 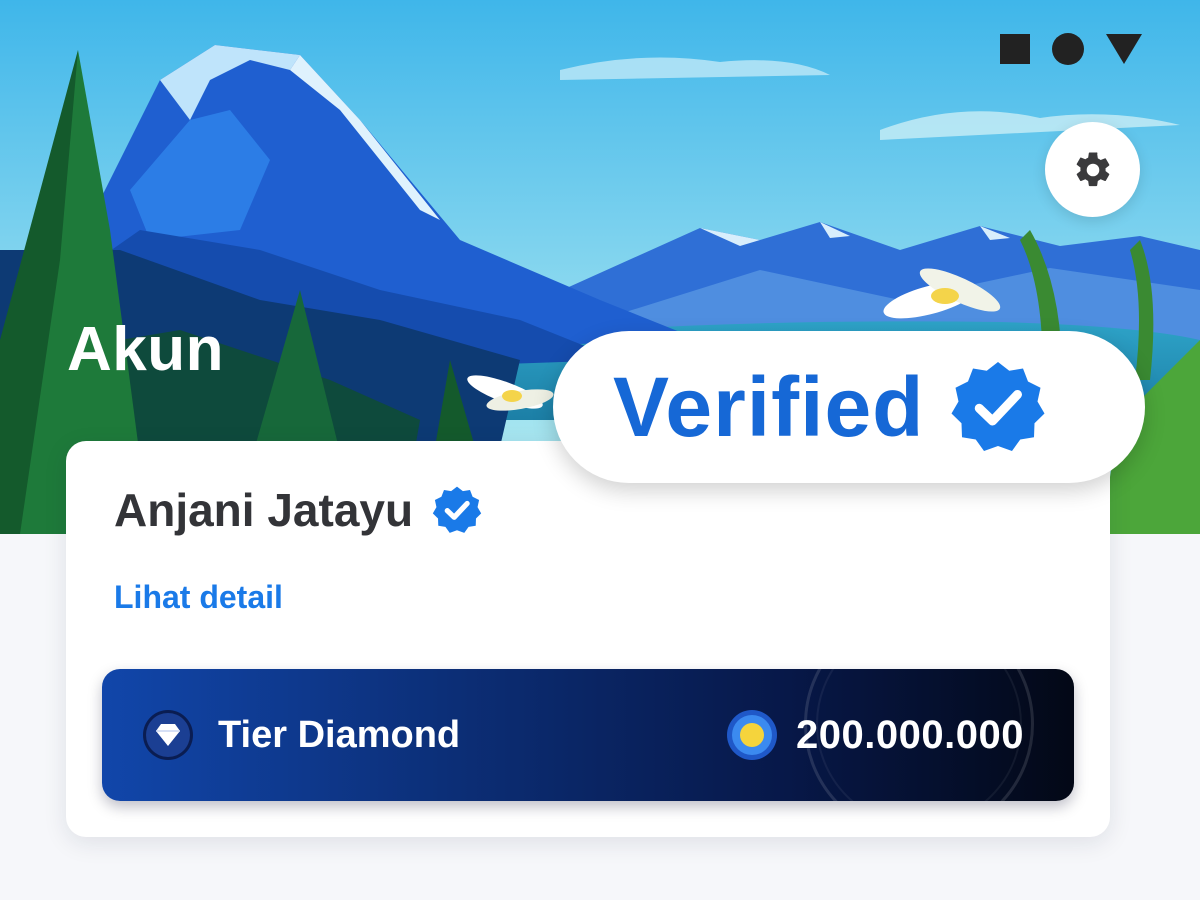 I want to click on points-value: 200.000.000, so click(x=910, y=734).